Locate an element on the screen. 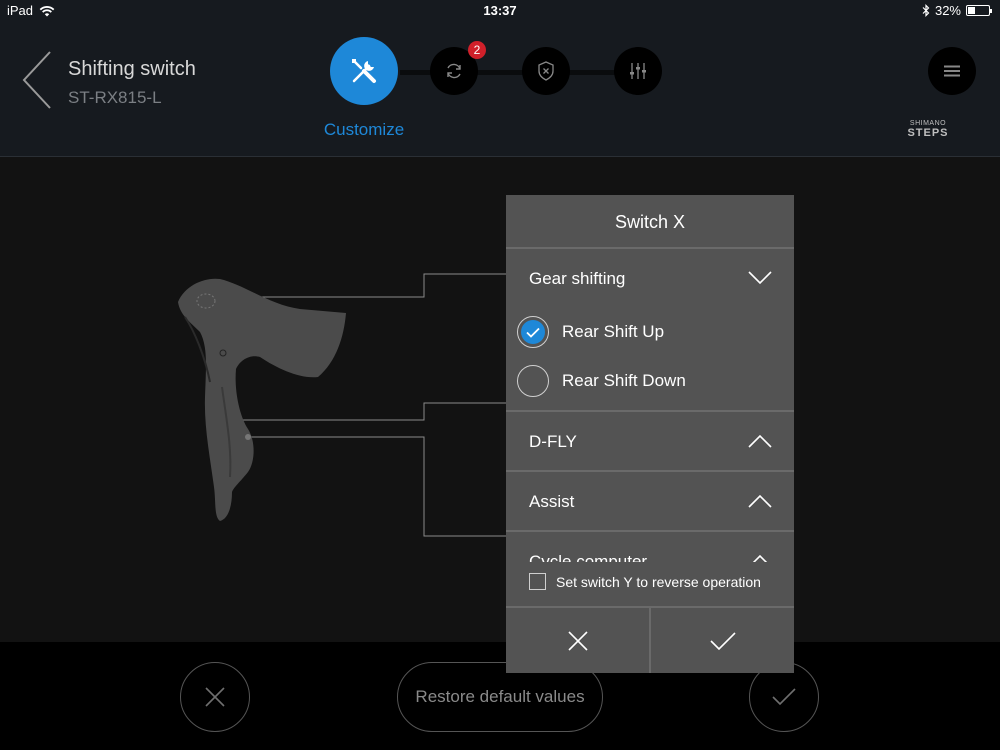 Image resolution: width=1000 pixels, height=750 pixels. radio-button-selected is located at coordinates (533, 332).